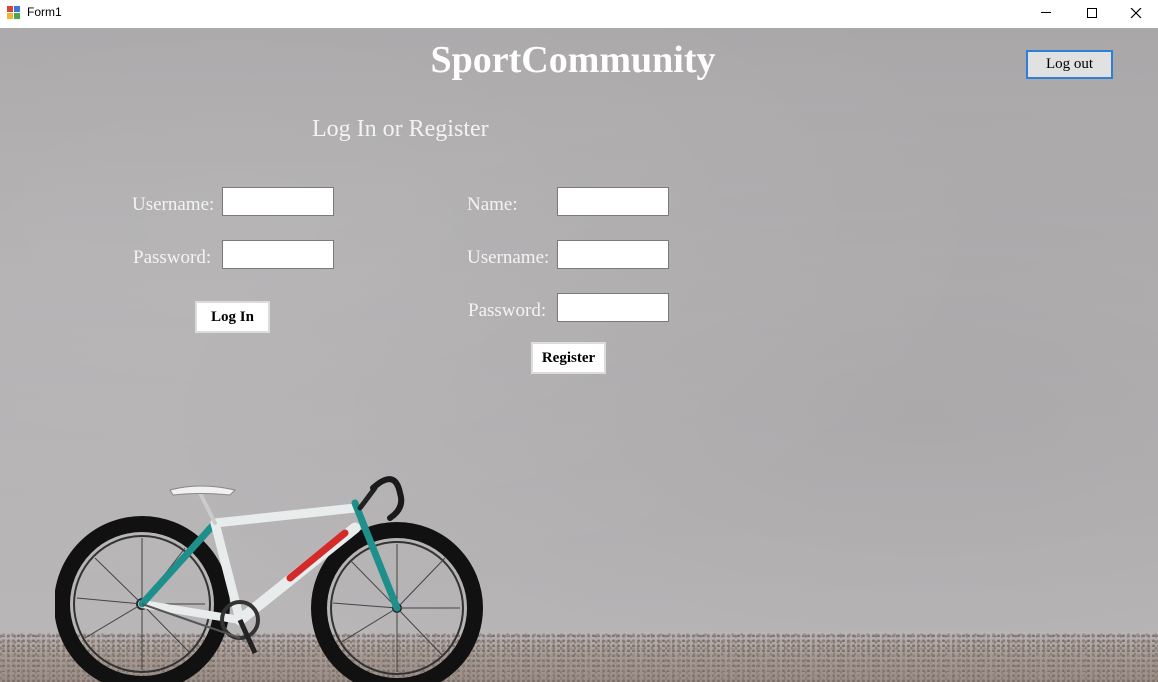 This screenshot has height=682, width=1158. What do you see at coordinates (173, 204) in the screenshot?
I see `login-username-label: Username:` at bounding box center [173, 204].